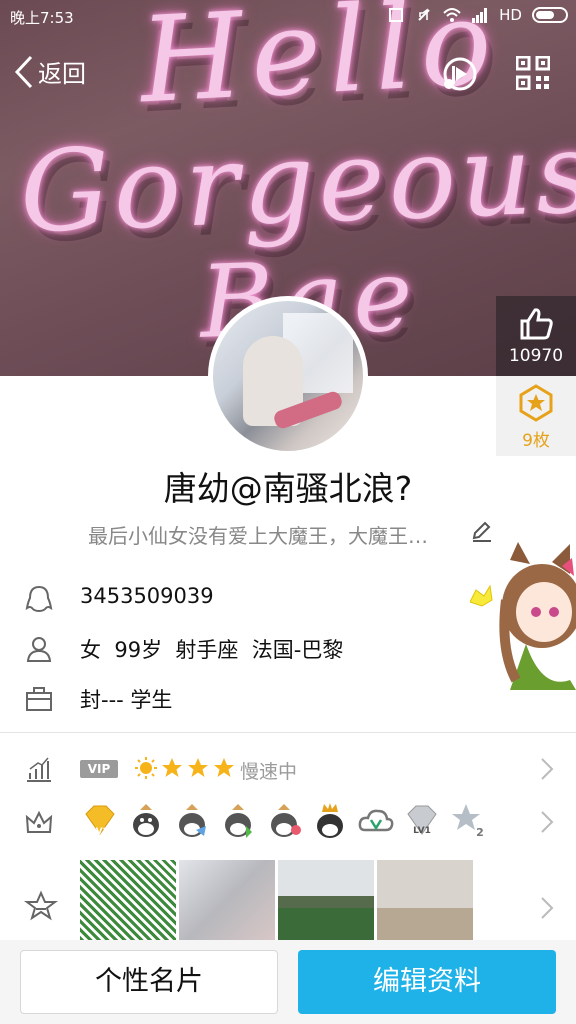 The image size is (576, 1024). Describe the element at coordinates (39, 769) in the screenshot. I see `level-chart-icon` at that location.